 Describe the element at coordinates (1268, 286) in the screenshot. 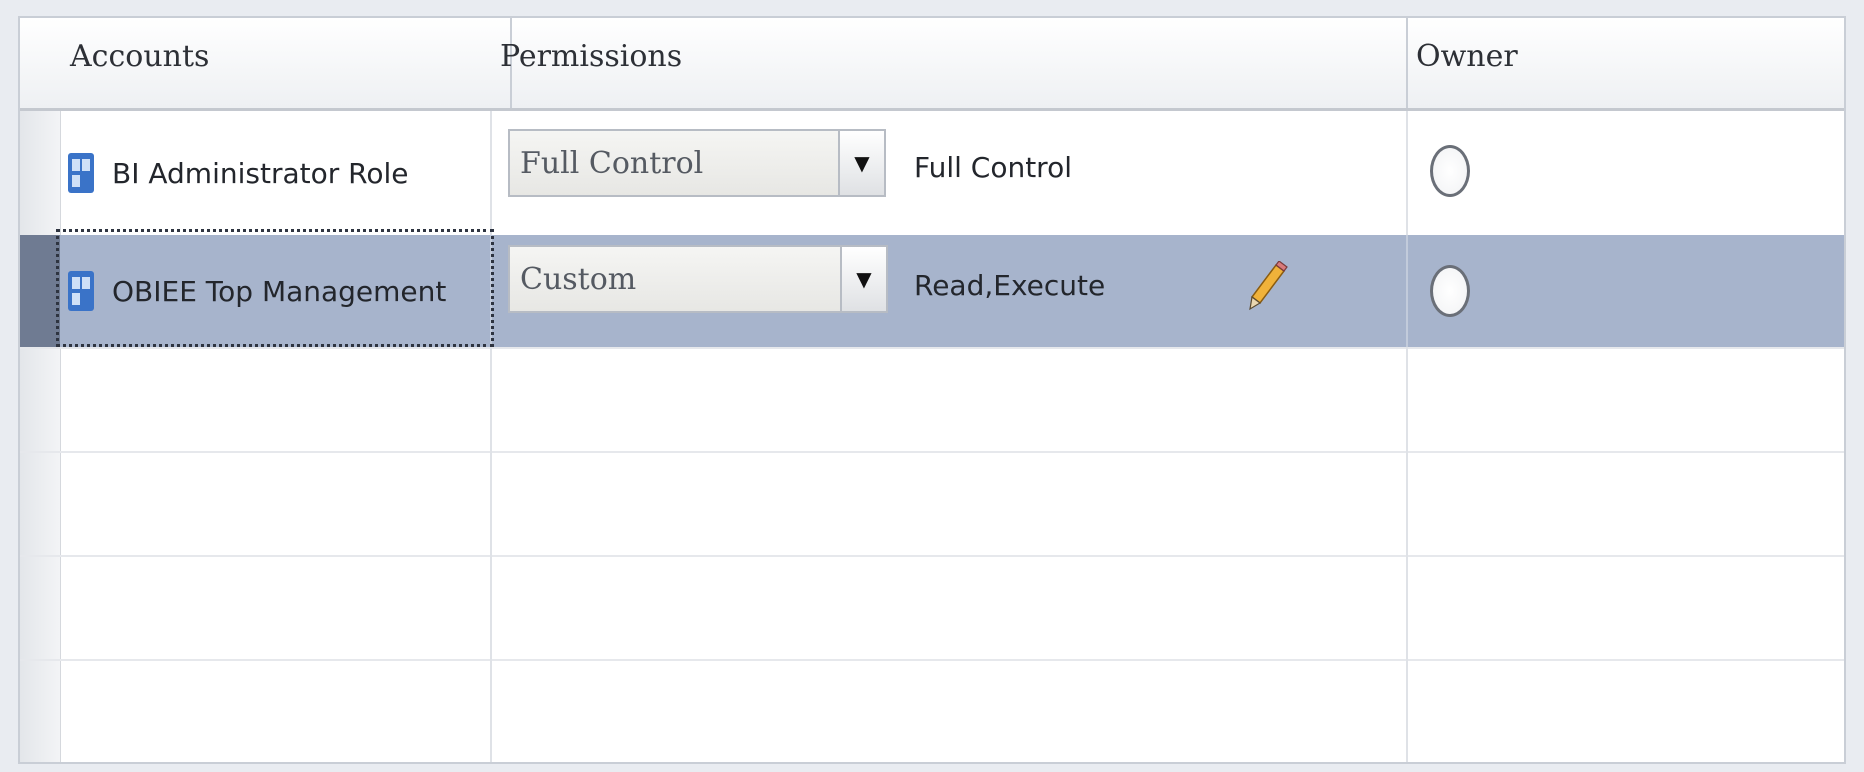

I see `pencil-edit-icon` at that location.